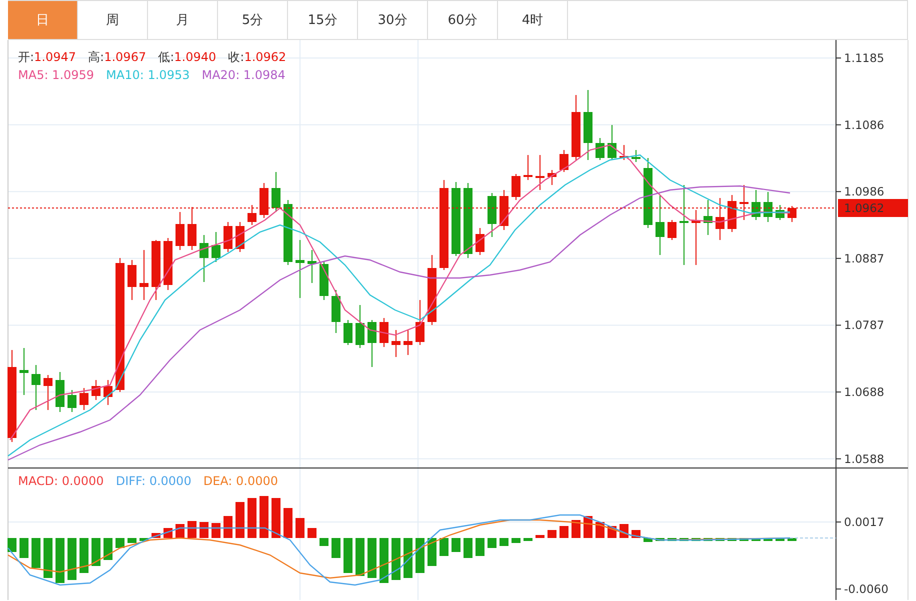 This screenshot has width=916, height=601. I want to click on quote-label: 收:, so click(236, 57).